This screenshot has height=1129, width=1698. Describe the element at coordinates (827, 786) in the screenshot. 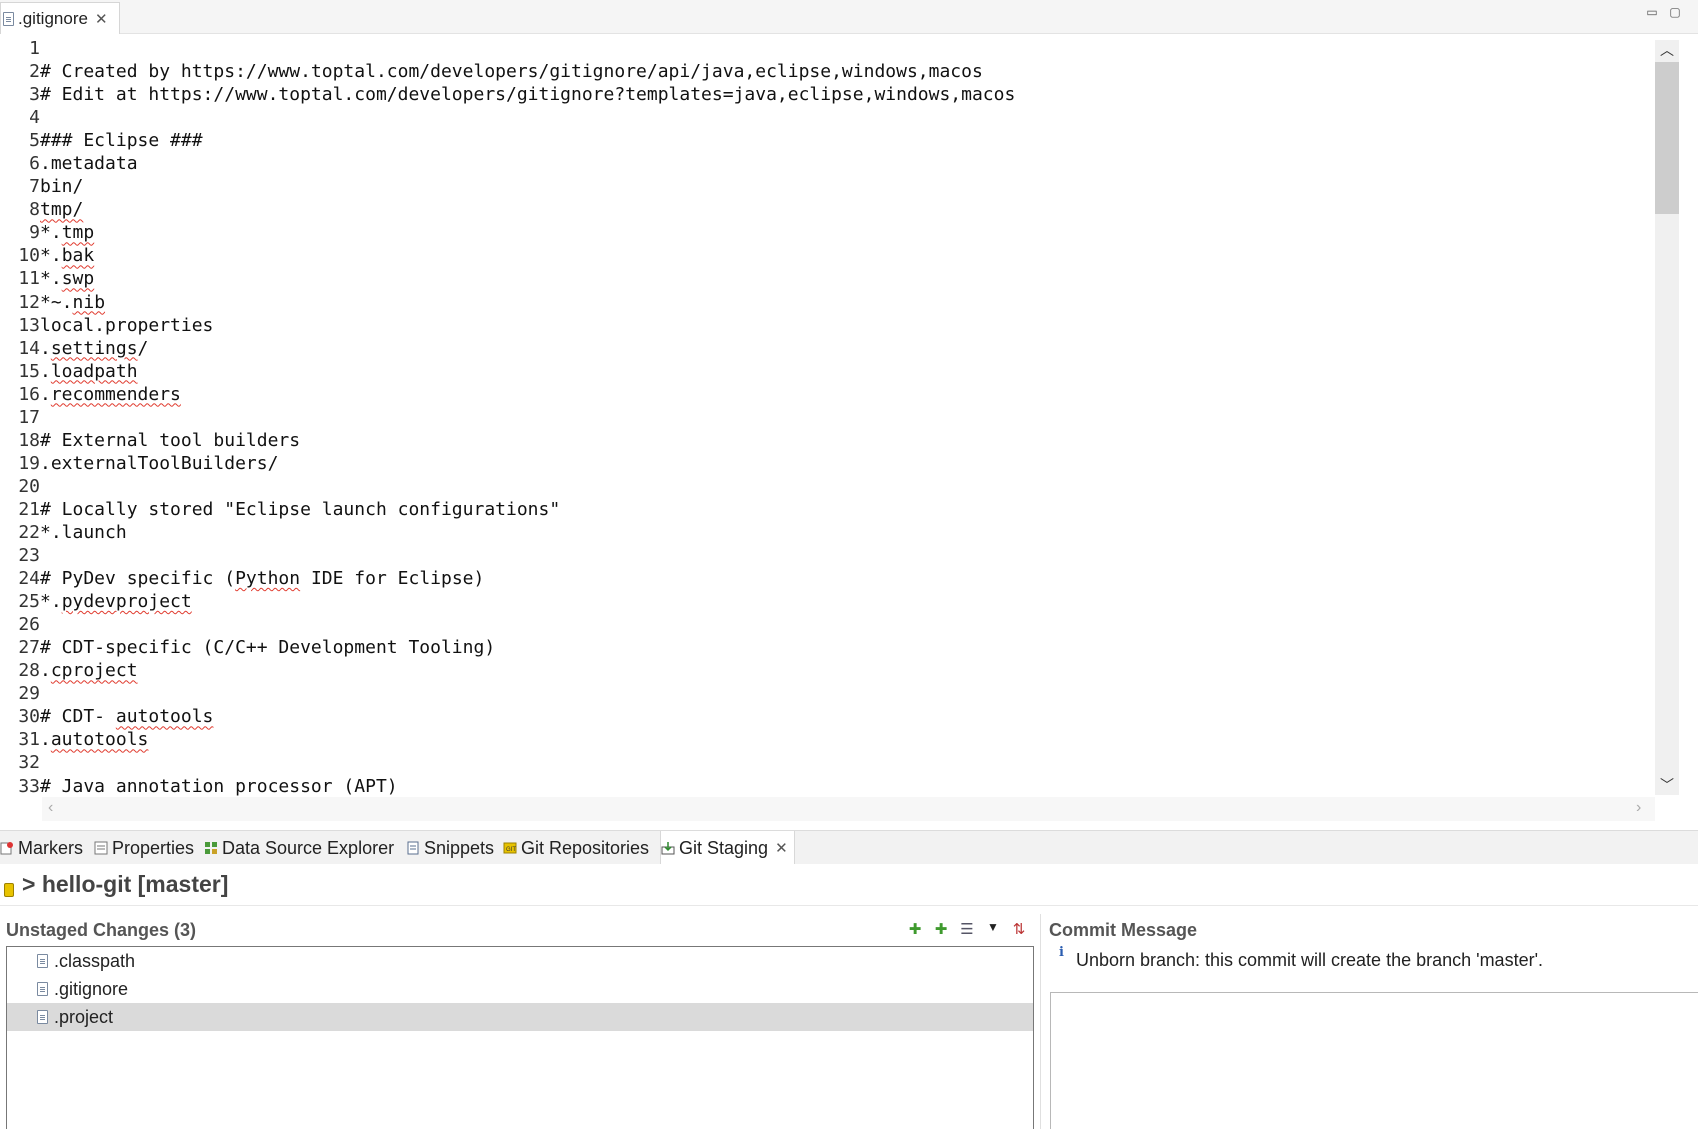

I see `code-line: 33 # Java annotation processor (APT)` at that location.